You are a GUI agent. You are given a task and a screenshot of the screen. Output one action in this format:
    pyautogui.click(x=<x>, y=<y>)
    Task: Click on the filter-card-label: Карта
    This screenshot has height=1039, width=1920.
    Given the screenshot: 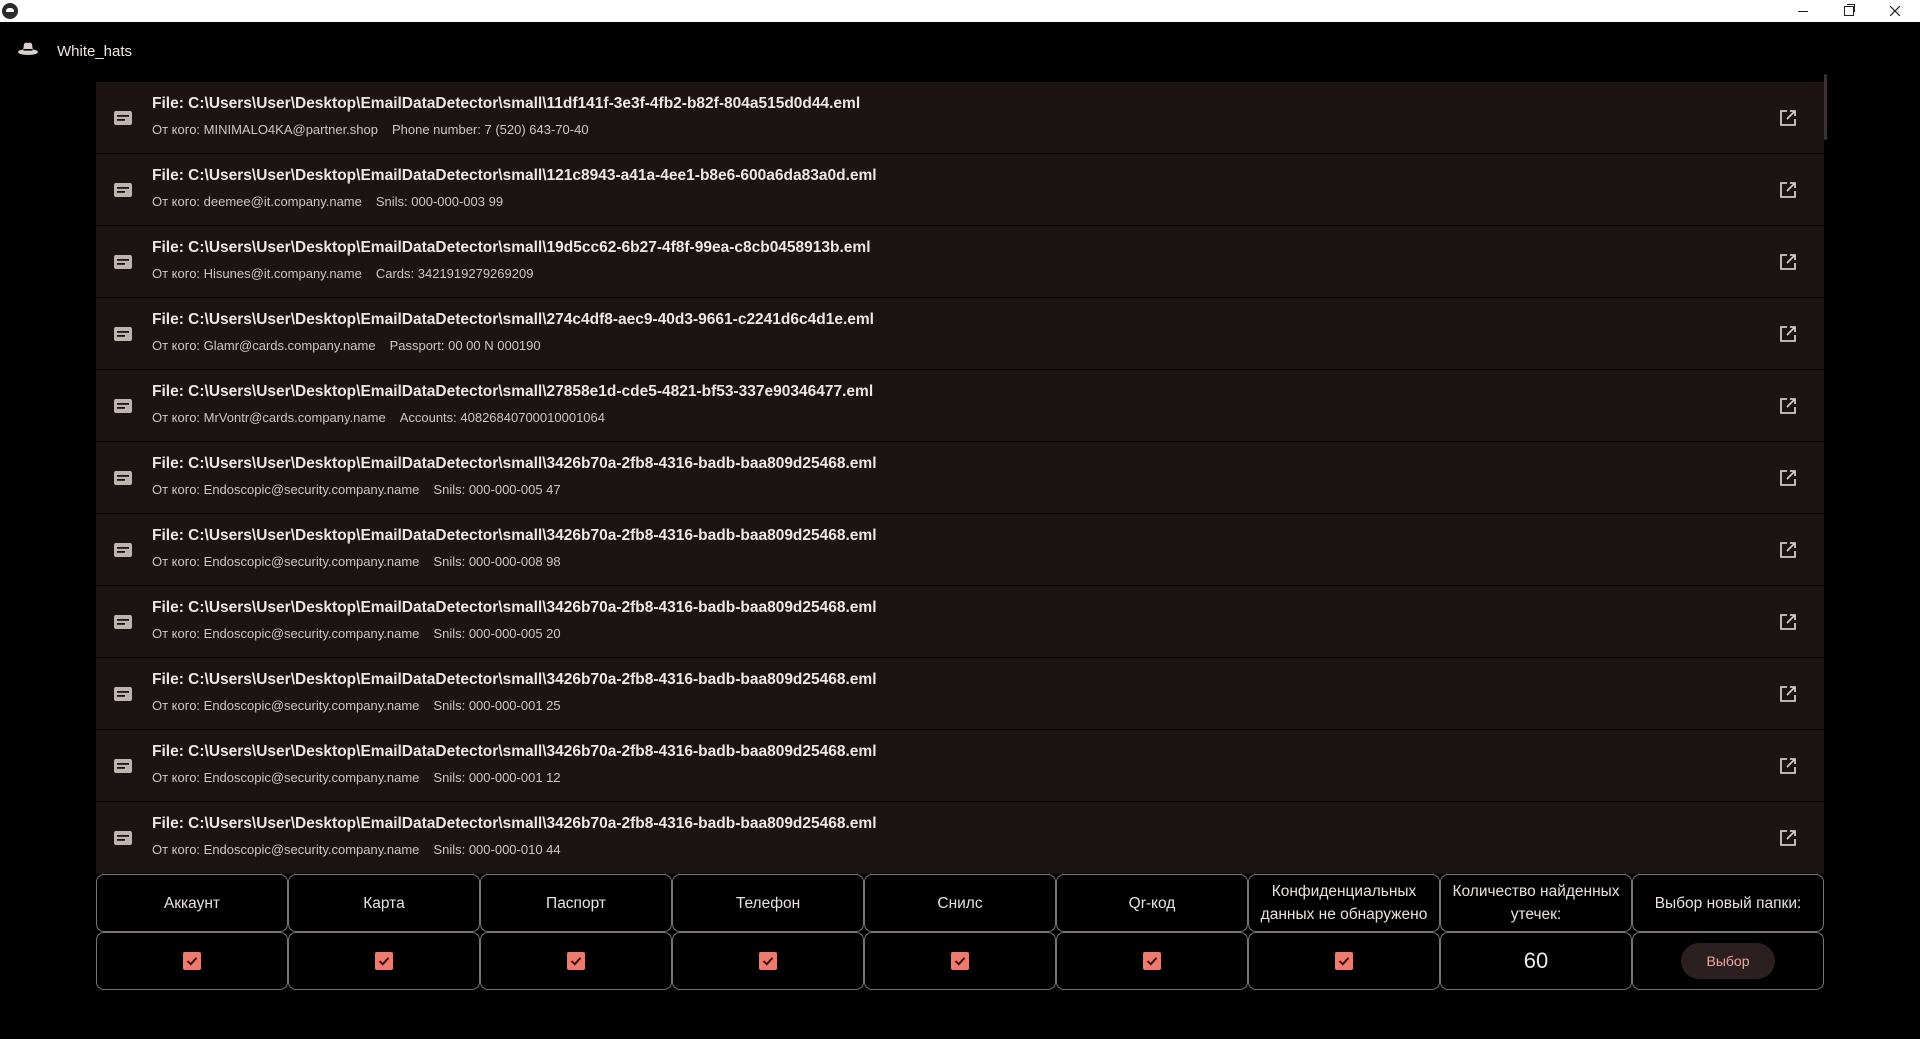 What is the action you would take?
    pyautogui.click(x=384, y=903)
    